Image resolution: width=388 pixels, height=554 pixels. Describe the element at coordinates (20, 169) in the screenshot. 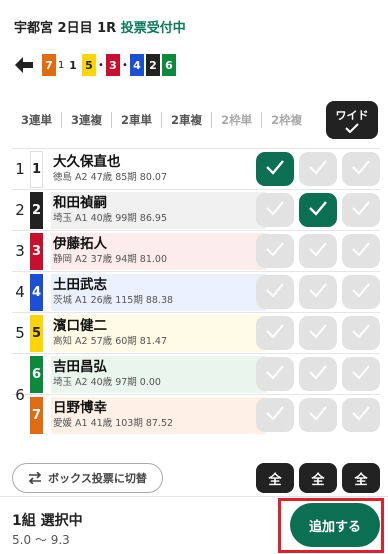

I see `frame-number: 1` at that location.